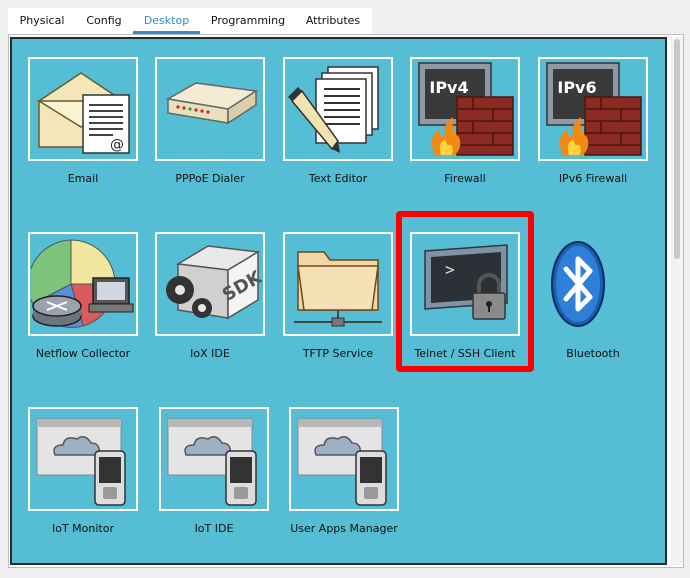 This screenshot has width=690, height=578. I want to click on bluetooth-label: Bluetooth, so click(593, 353).